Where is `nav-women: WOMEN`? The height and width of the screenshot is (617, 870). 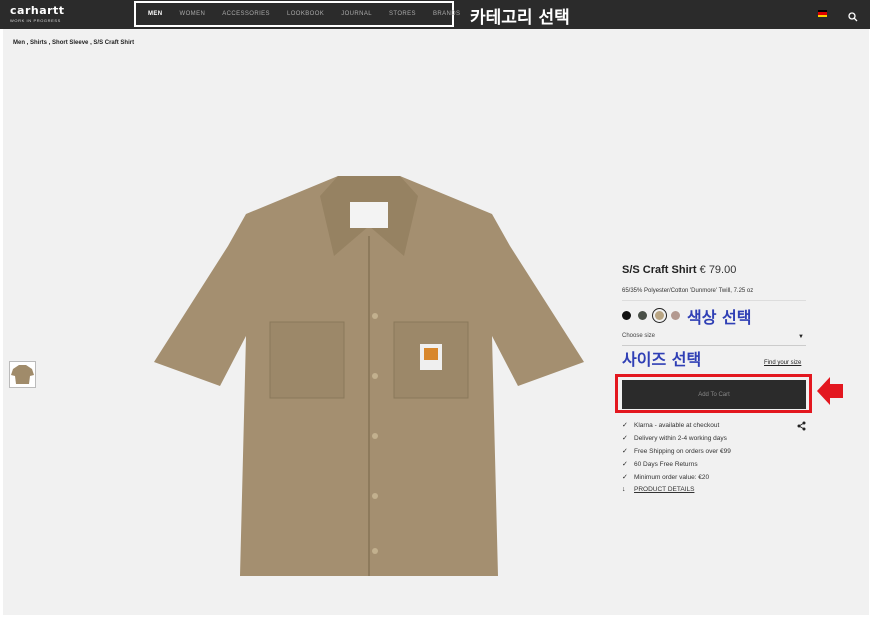 nav-women: WOMEN is located at coordinates (193, 14).